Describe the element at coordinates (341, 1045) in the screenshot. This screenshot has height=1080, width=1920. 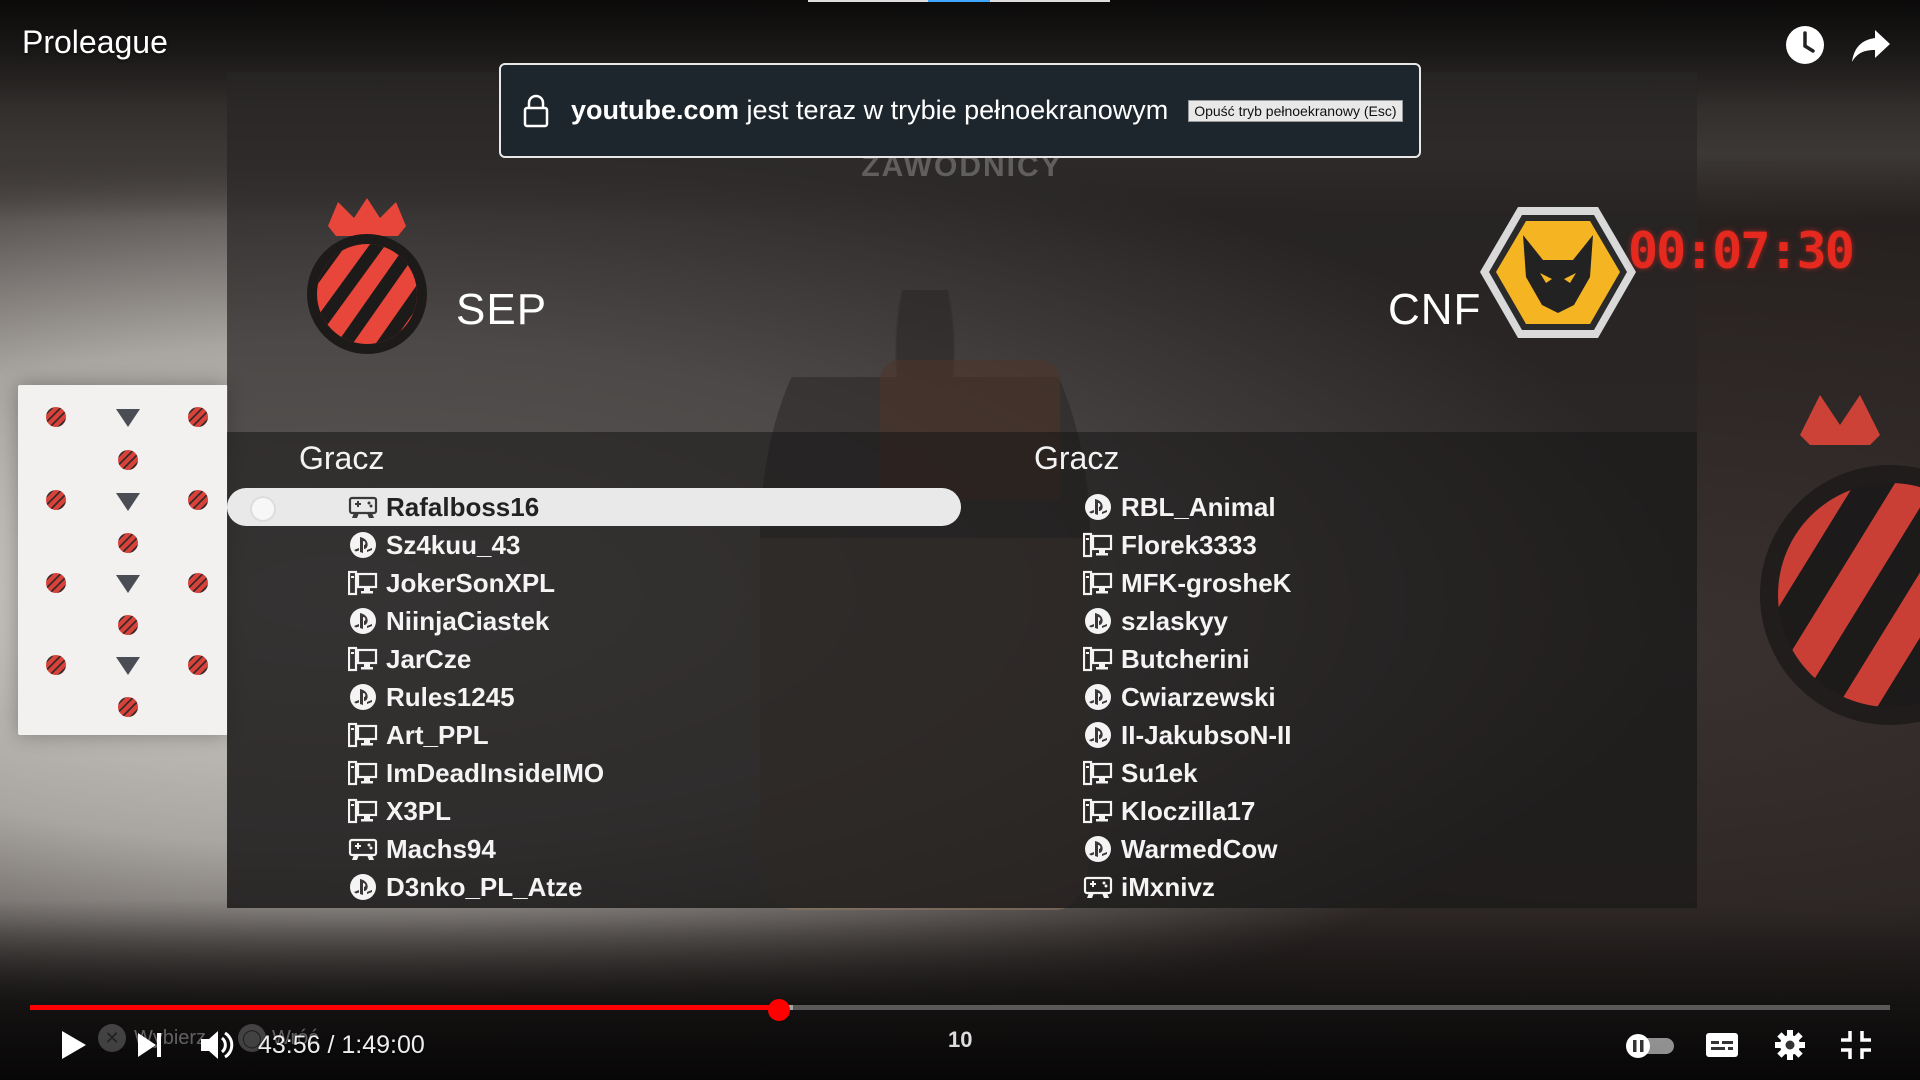
I see `time-display: 43:56 / 1:49:00` at that location.